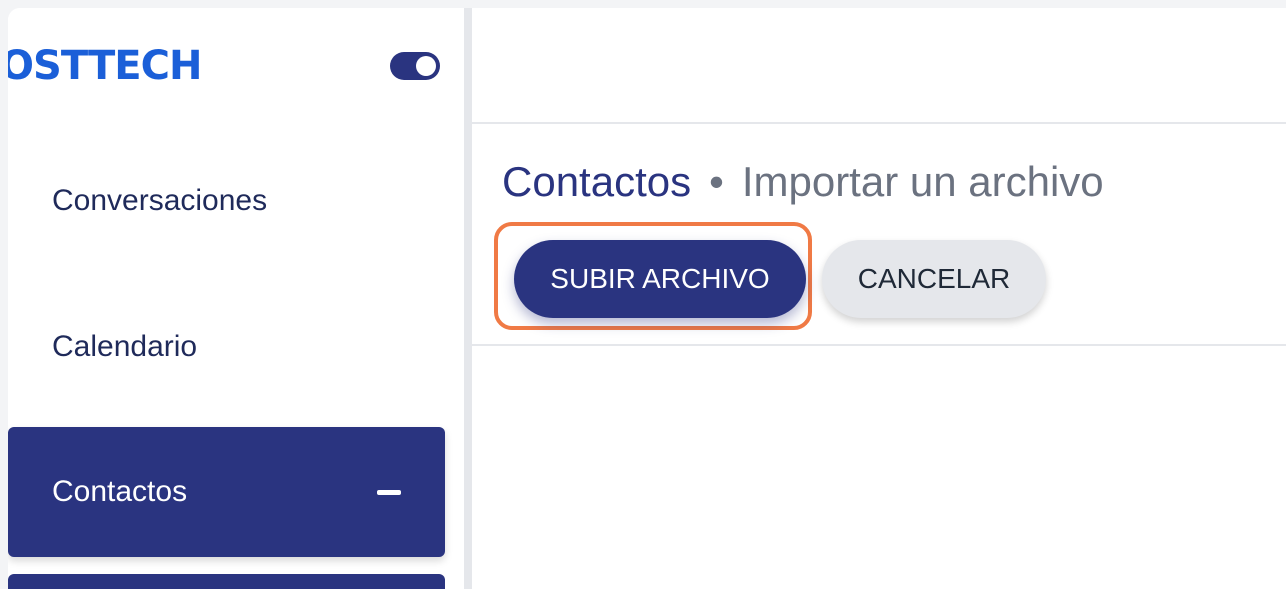  I want to click on cancel-button: CANCELAR, so click(934, 279).